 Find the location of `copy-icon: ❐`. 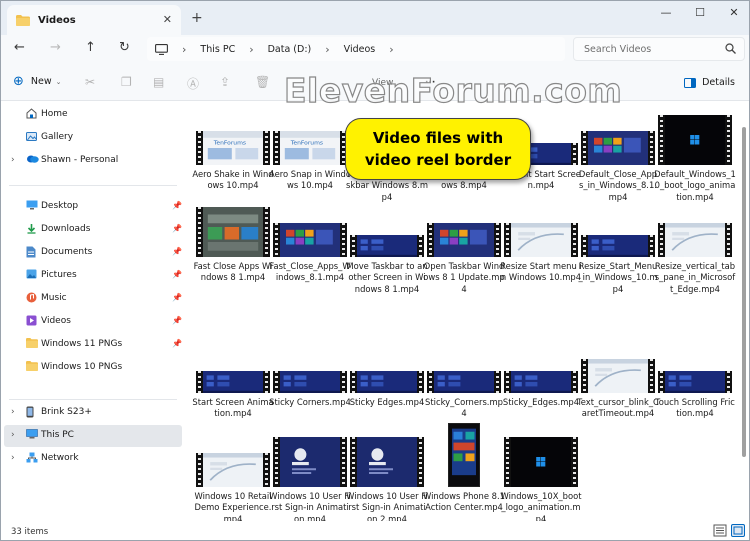

copy-icon: ❐ is located at coordinates (126, 82).